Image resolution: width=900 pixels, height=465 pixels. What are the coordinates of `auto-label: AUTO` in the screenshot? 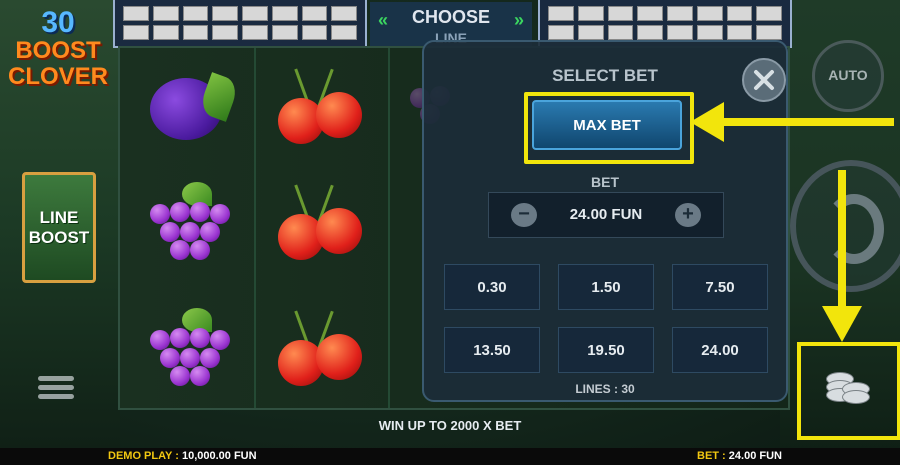 It's located at (848, 75).